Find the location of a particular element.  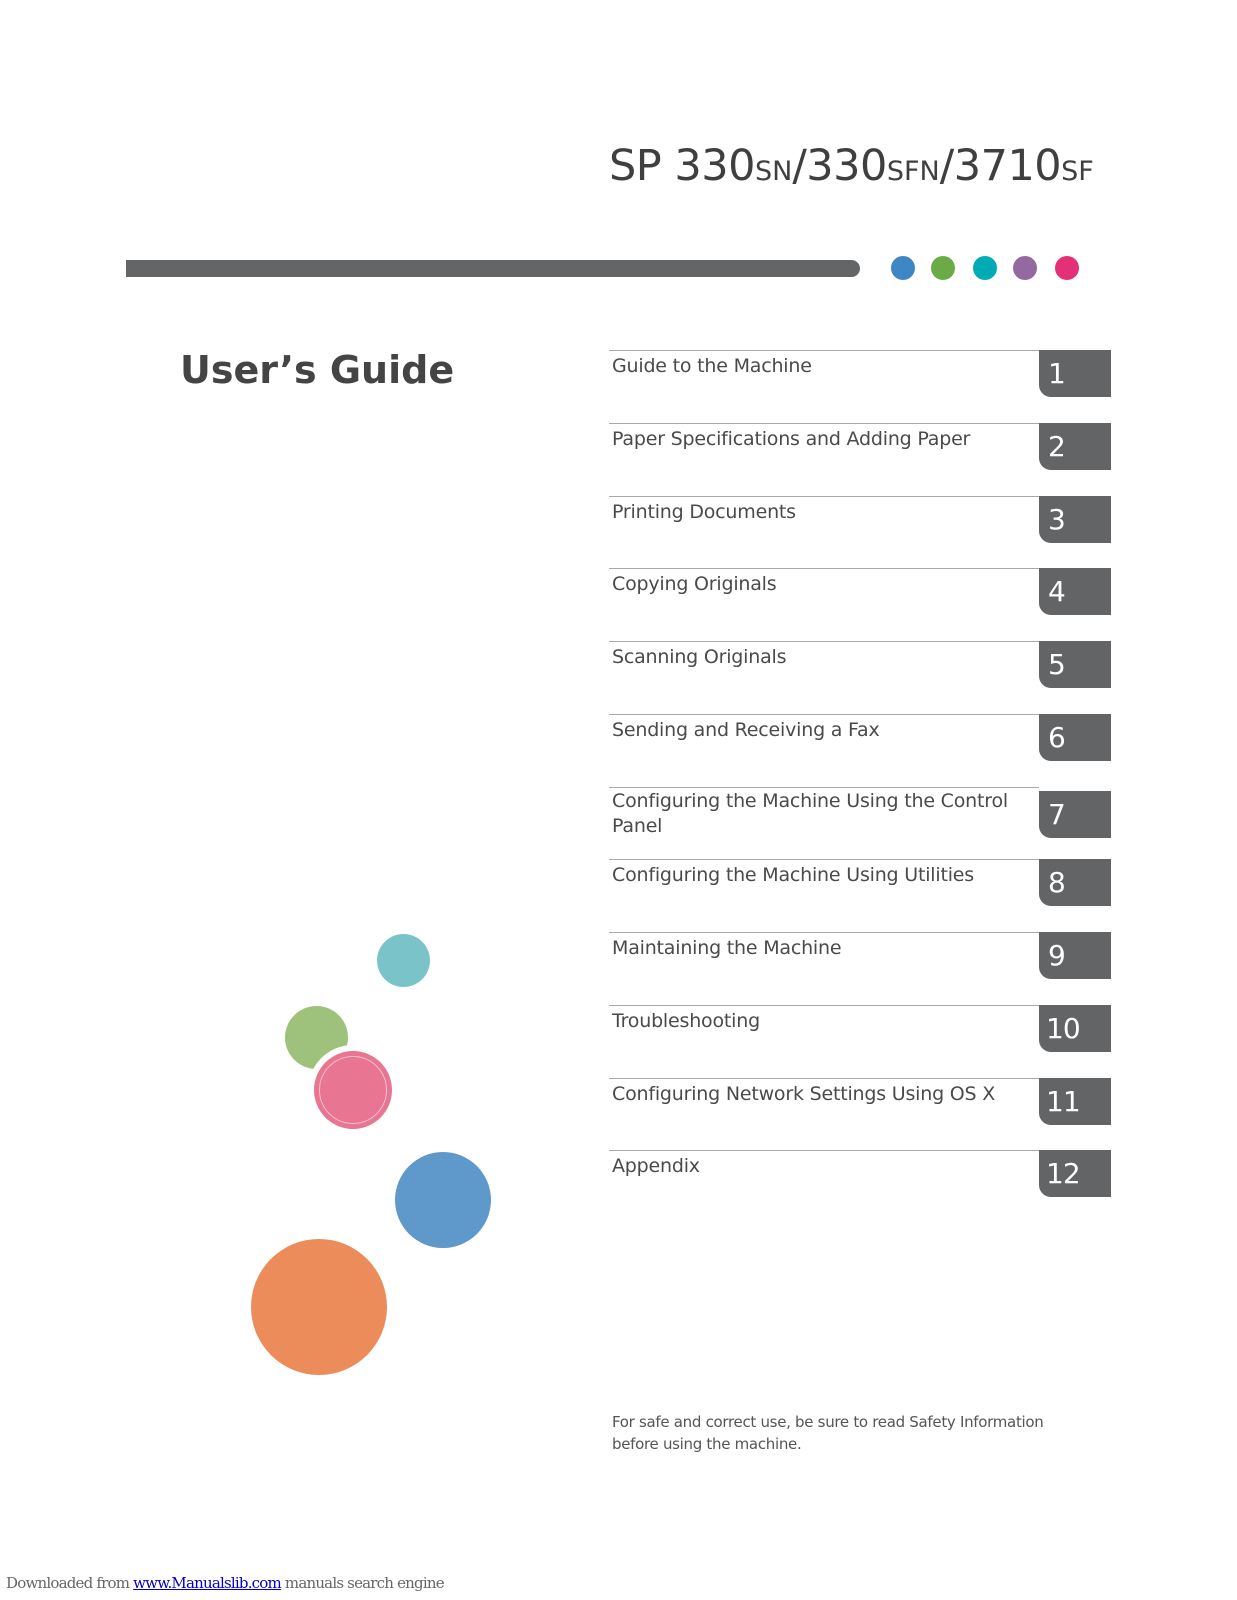

chapter-tab: 12 is located at coordinates (1075, 1173).